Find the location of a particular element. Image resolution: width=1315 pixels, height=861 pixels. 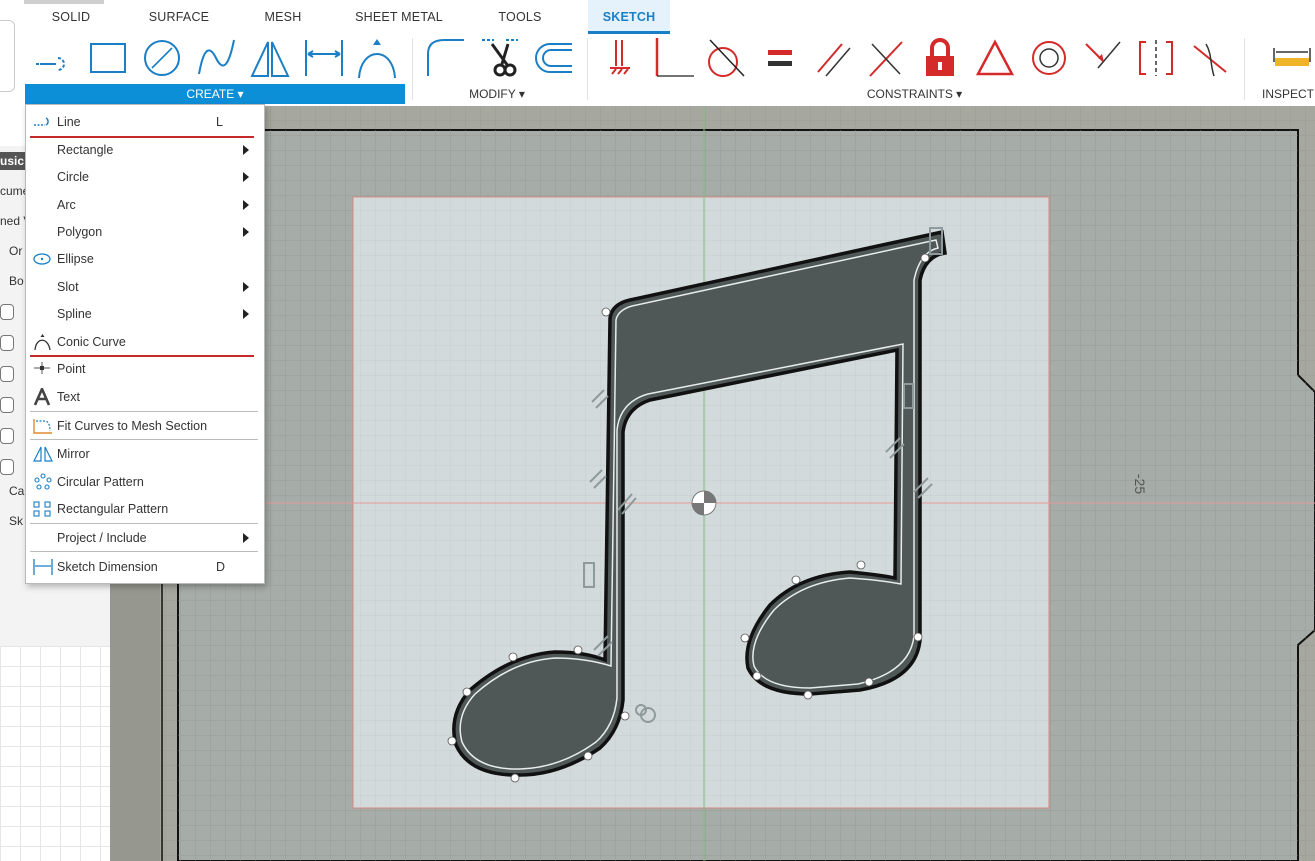

spline-tool-button is located at coordinates (216, 58).